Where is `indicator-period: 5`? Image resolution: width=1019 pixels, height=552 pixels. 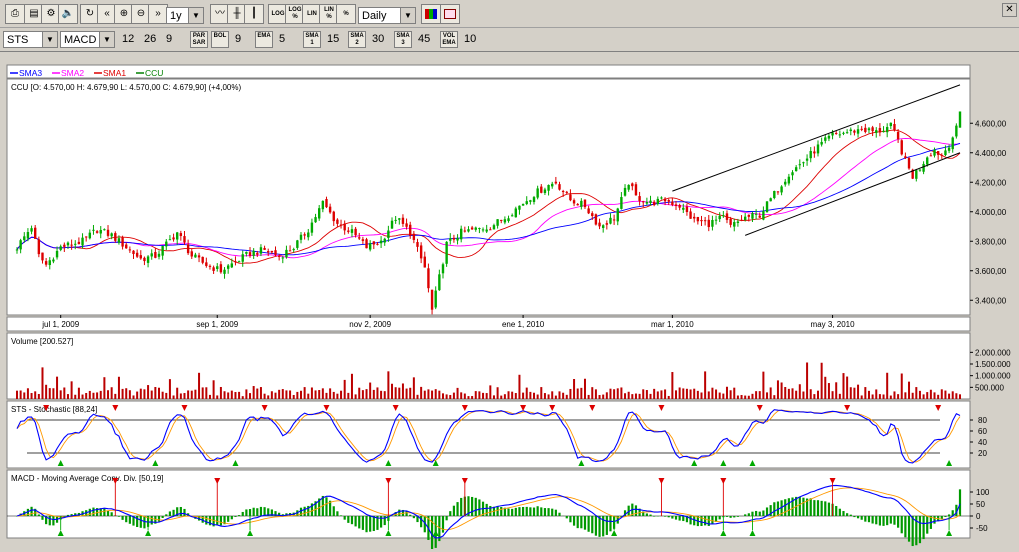 indicator-period: 5 is located at coordinates (282, 39).